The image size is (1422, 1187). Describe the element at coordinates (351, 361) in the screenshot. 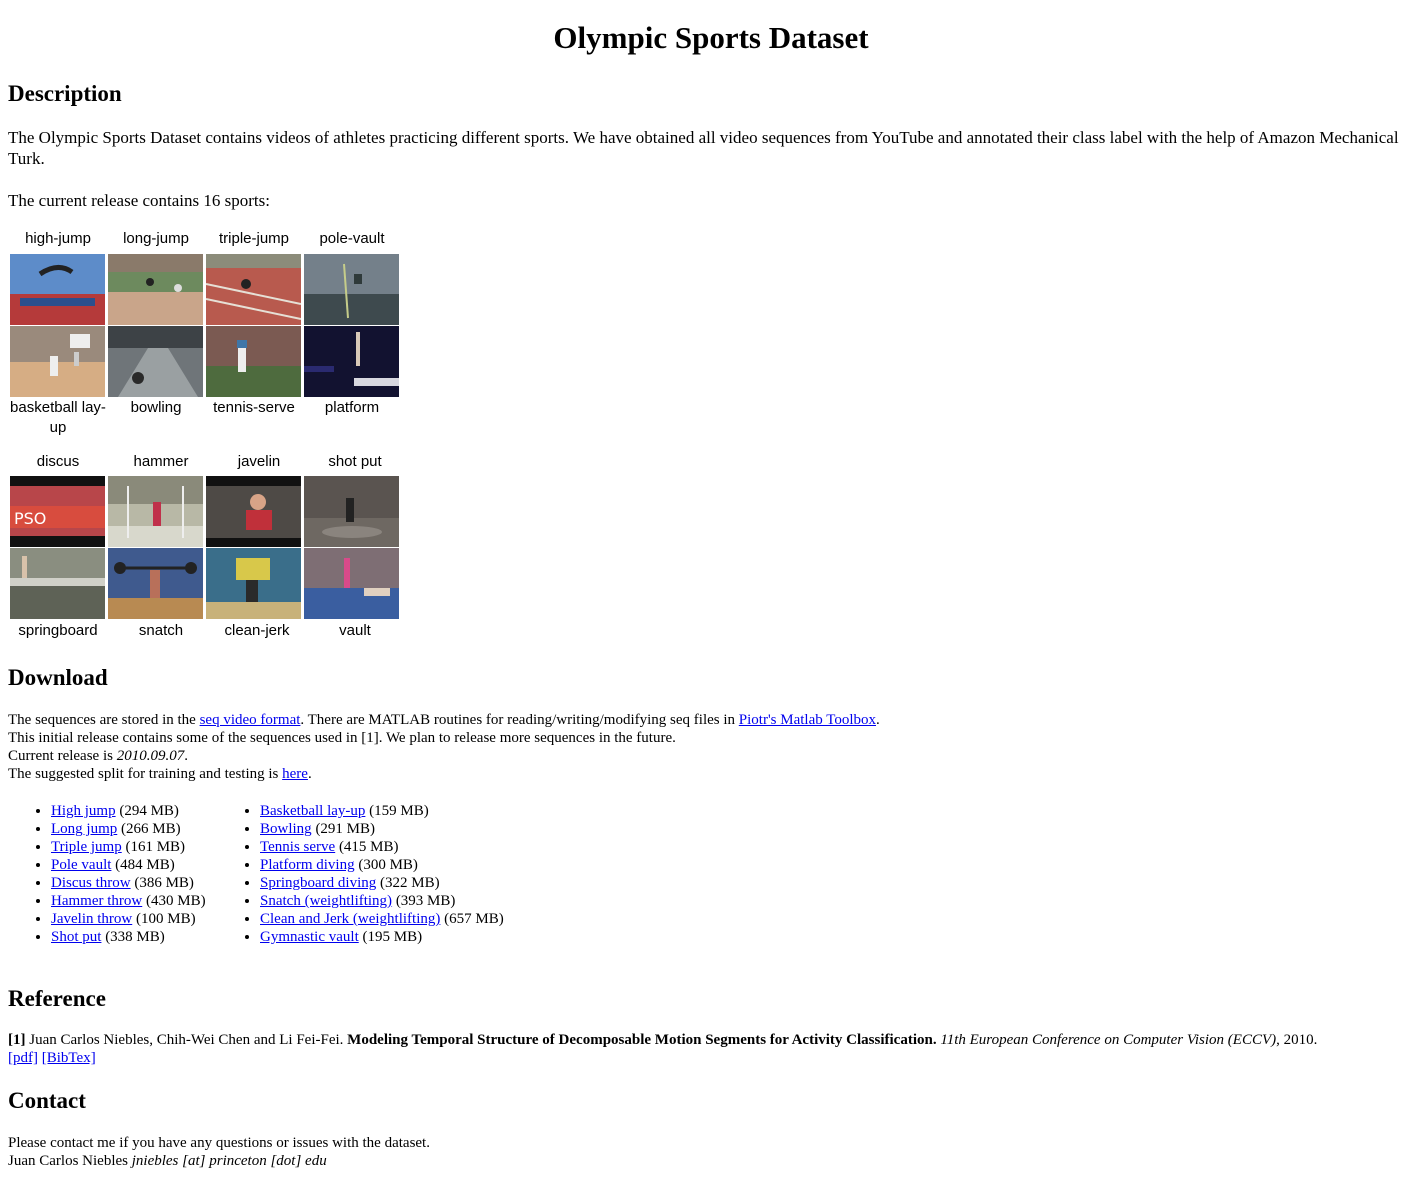

I see `platform-thumbnail` at that location.